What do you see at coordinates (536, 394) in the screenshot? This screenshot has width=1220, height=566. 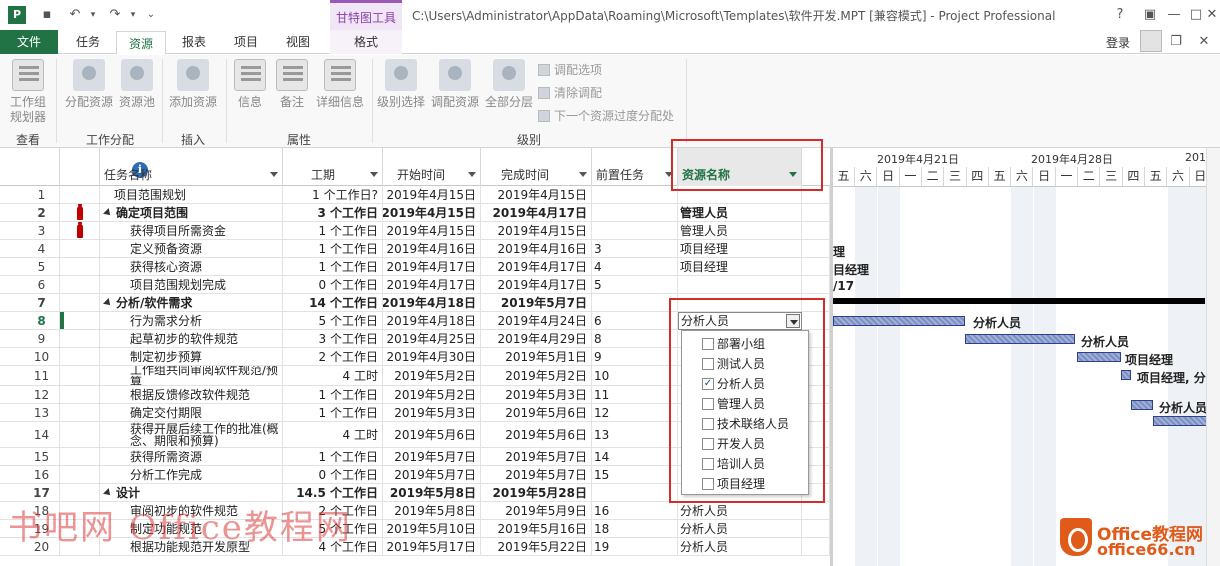 I see `task-finish: 2019年5月3日` at bounding box center [536, 394].